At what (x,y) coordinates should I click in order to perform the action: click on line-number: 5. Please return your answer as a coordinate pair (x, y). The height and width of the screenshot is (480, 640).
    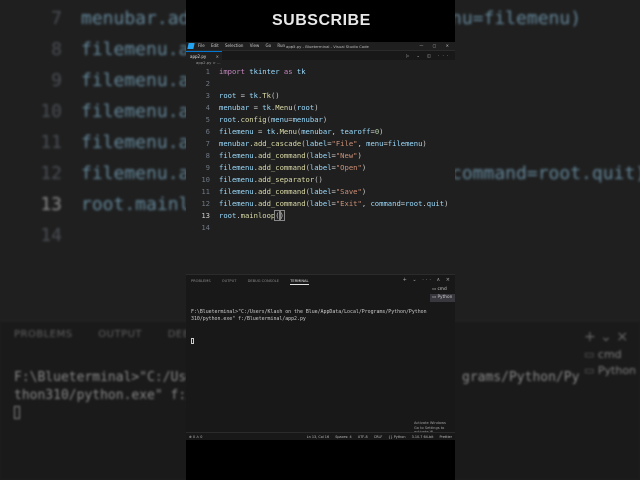
    Looking at the image, I should click on (207, 119).